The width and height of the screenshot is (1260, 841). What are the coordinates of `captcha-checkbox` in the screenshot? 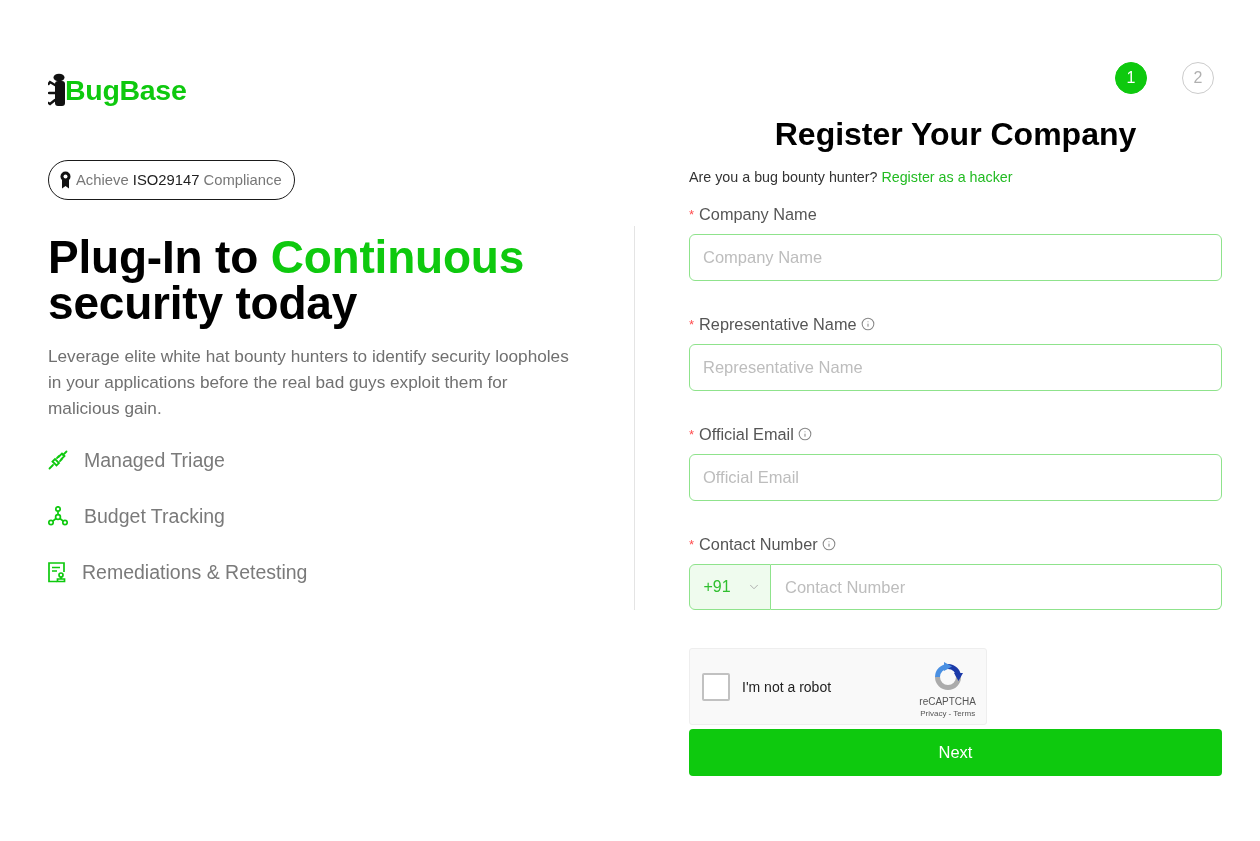 It's located at (716, 686).